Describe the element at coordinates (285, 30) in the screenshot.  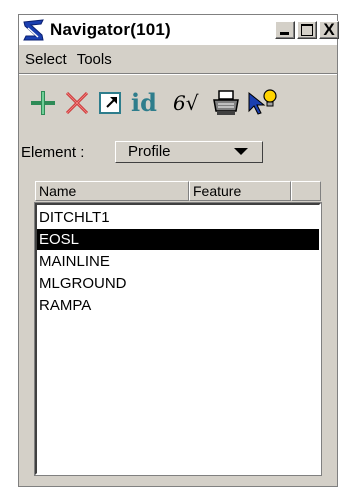
I see `minimize-button` at that location.